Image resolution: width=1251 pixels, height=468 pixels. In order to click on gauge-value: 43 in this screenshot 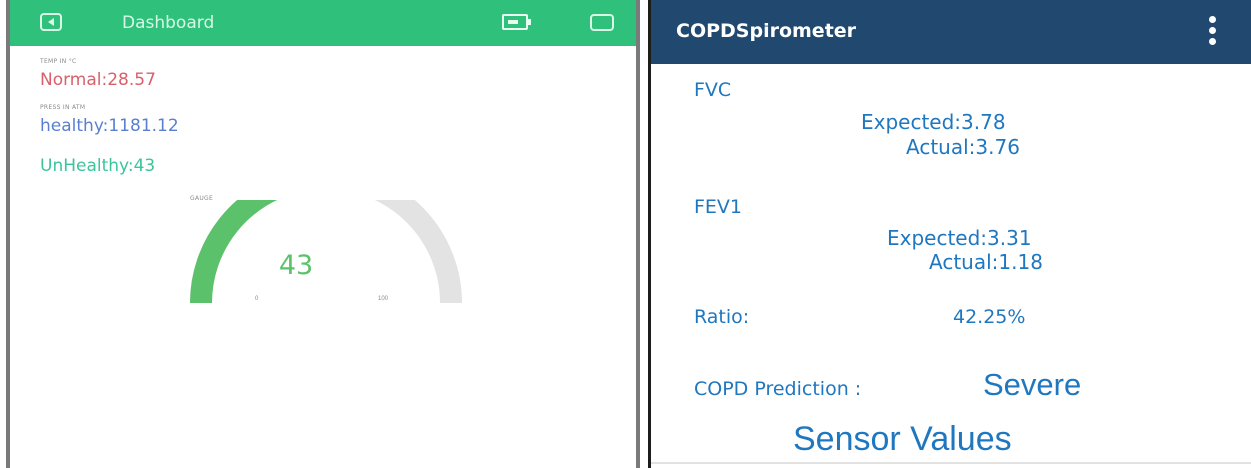, I will do `click(296, 265)`.